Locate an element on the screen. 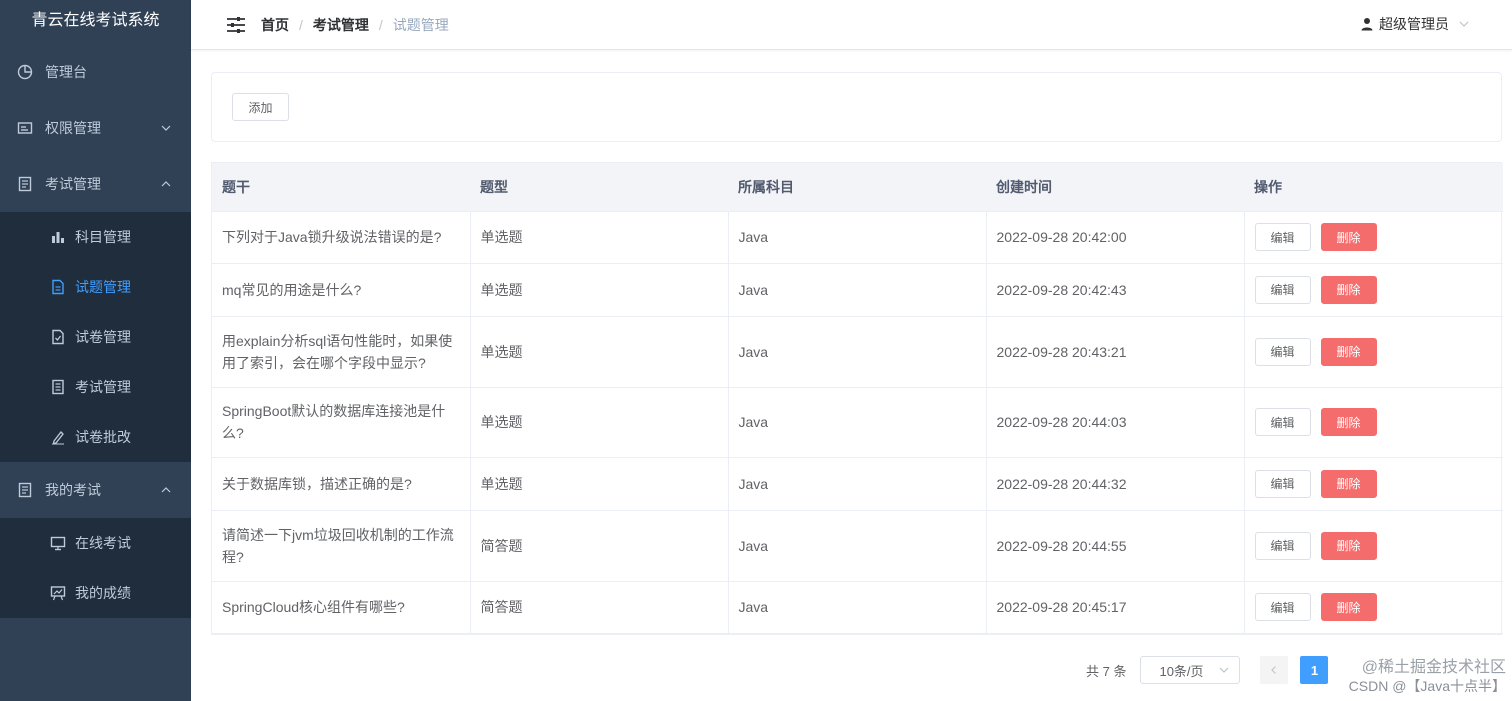 This screenshot has width=1512, height=701. watermark-line2: CSDN @【Java十点半】 is located at coordinates (1427, 686).